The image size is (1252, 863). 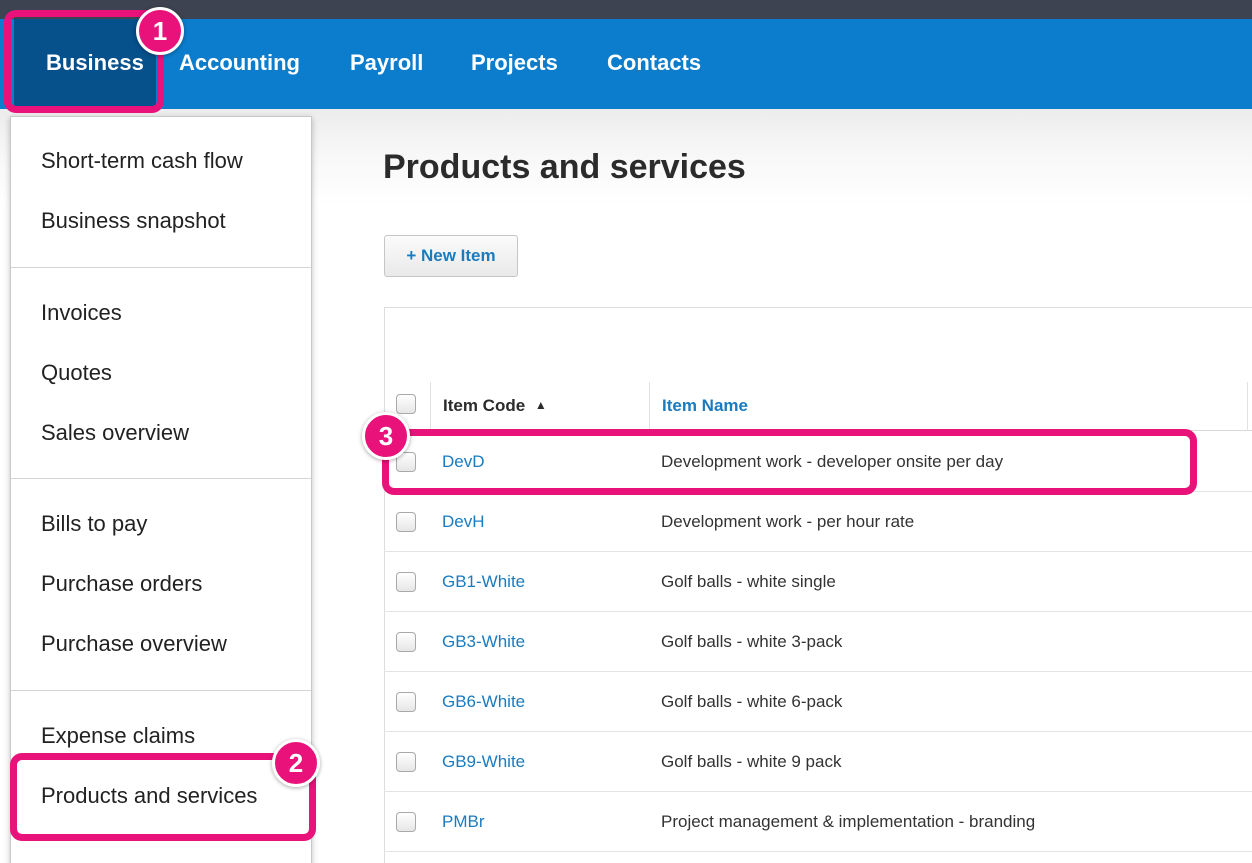 What do you see at coordinates (386, 436) in the screenshot?
I see `step-3-badge: 3` at bounding box center [386, 436].